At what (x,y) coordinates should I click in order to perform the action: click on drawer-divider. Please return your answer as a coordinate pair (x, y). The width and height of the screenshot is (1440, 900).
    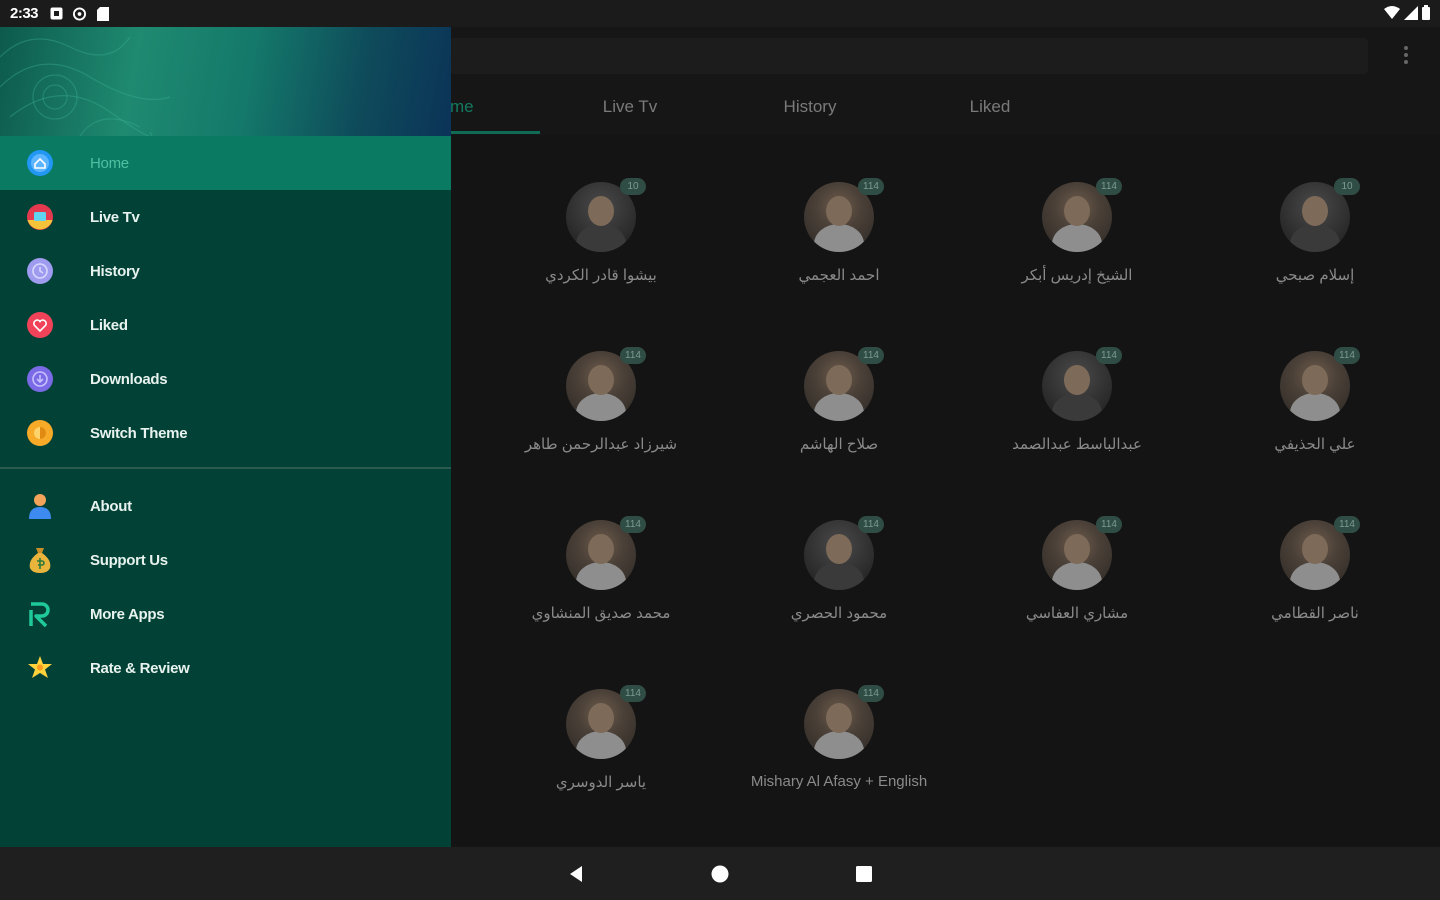
    Looking at the image, I should click on (225, 468).